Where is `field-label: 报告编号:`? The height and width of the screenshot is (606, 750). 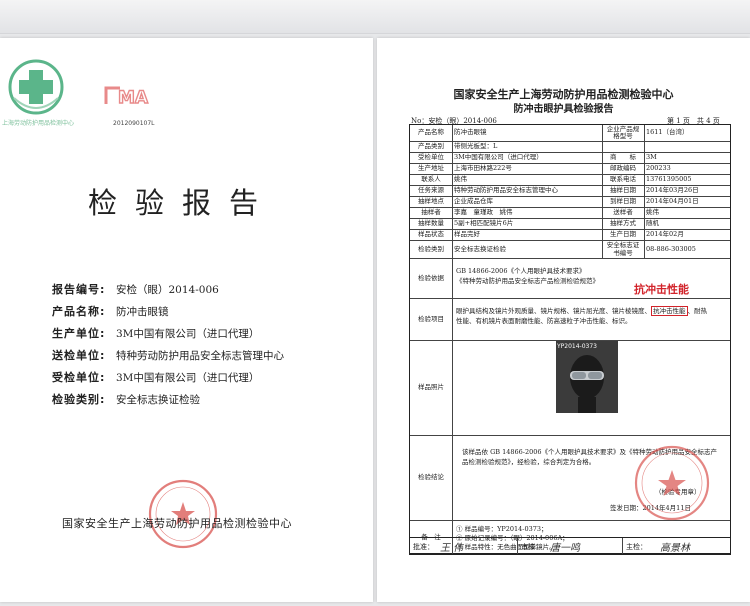 field-label: 报告编号: is located at coordinates (79, 289).